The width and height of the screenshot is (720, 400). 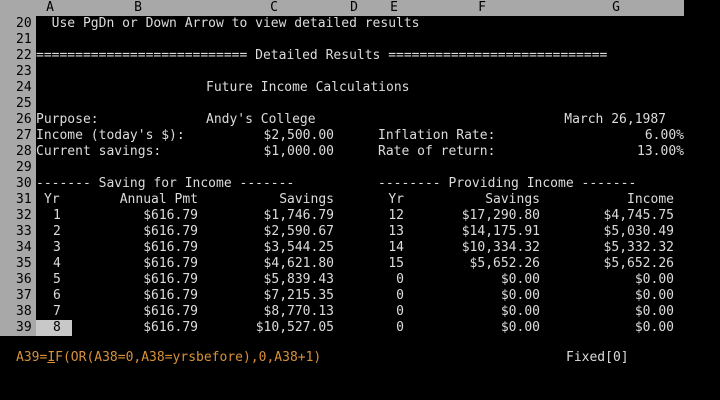 I want to click on cell-savings: $1,746.79, so click(x=285, y=216).